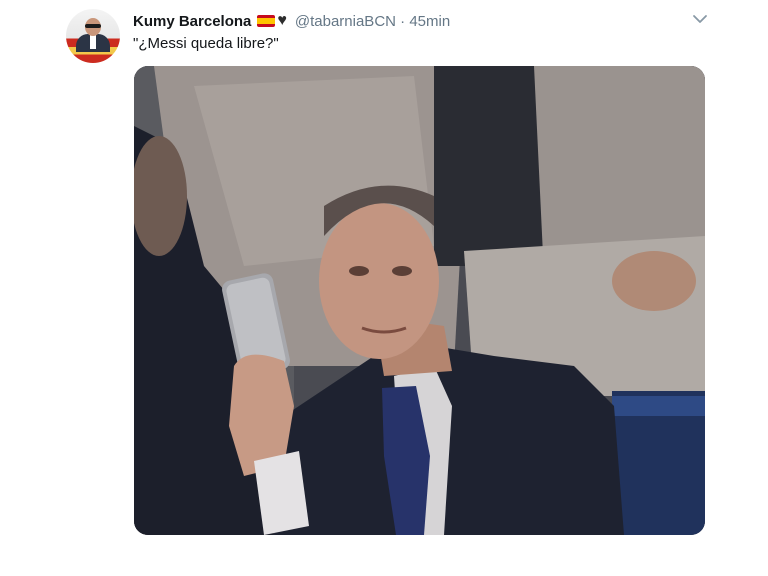  What do you see at coordinates (93, 42) in the screenshot?
I see `avatar-shirt` at bounding box center [93, 42].